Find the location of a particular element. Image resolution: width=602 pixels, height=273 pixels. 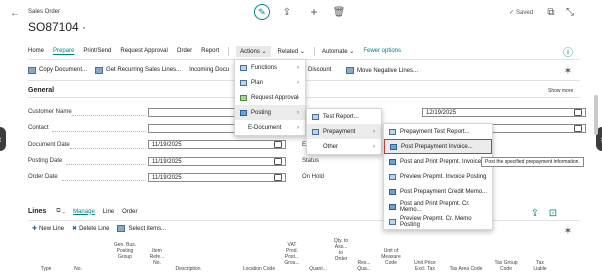

delete-line-button: ✖ Delete Line is located at coordinates (90, 229).